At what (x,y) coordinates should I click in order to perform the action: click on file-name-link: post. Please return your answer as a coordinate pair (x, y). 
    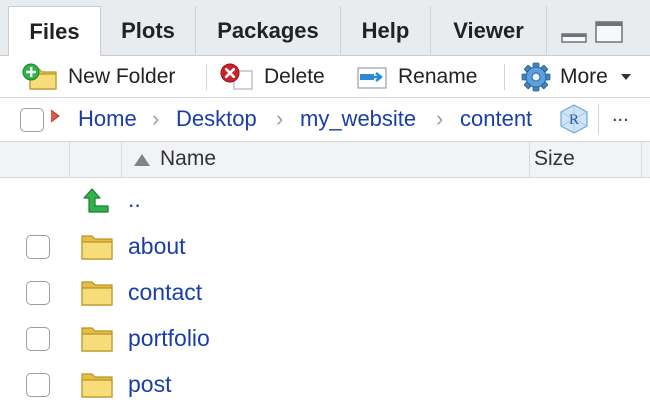
    Looking at the image, I should click on (149, 384).